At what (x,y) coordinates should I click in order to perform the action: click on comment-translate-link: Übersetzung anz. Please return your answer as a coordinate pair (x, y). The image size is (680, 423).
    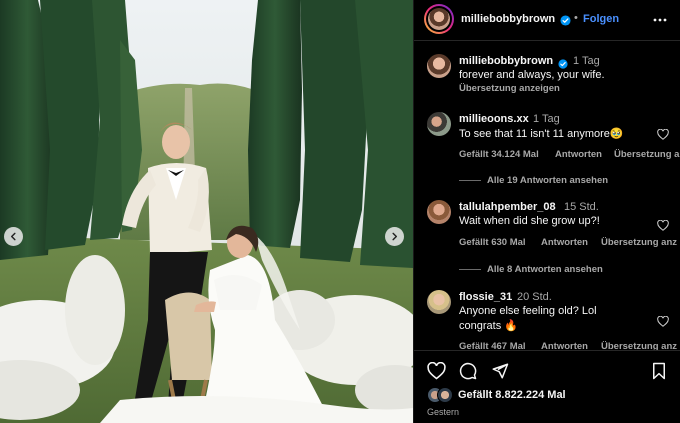
    Looking at the image, I should click on (639, 242).